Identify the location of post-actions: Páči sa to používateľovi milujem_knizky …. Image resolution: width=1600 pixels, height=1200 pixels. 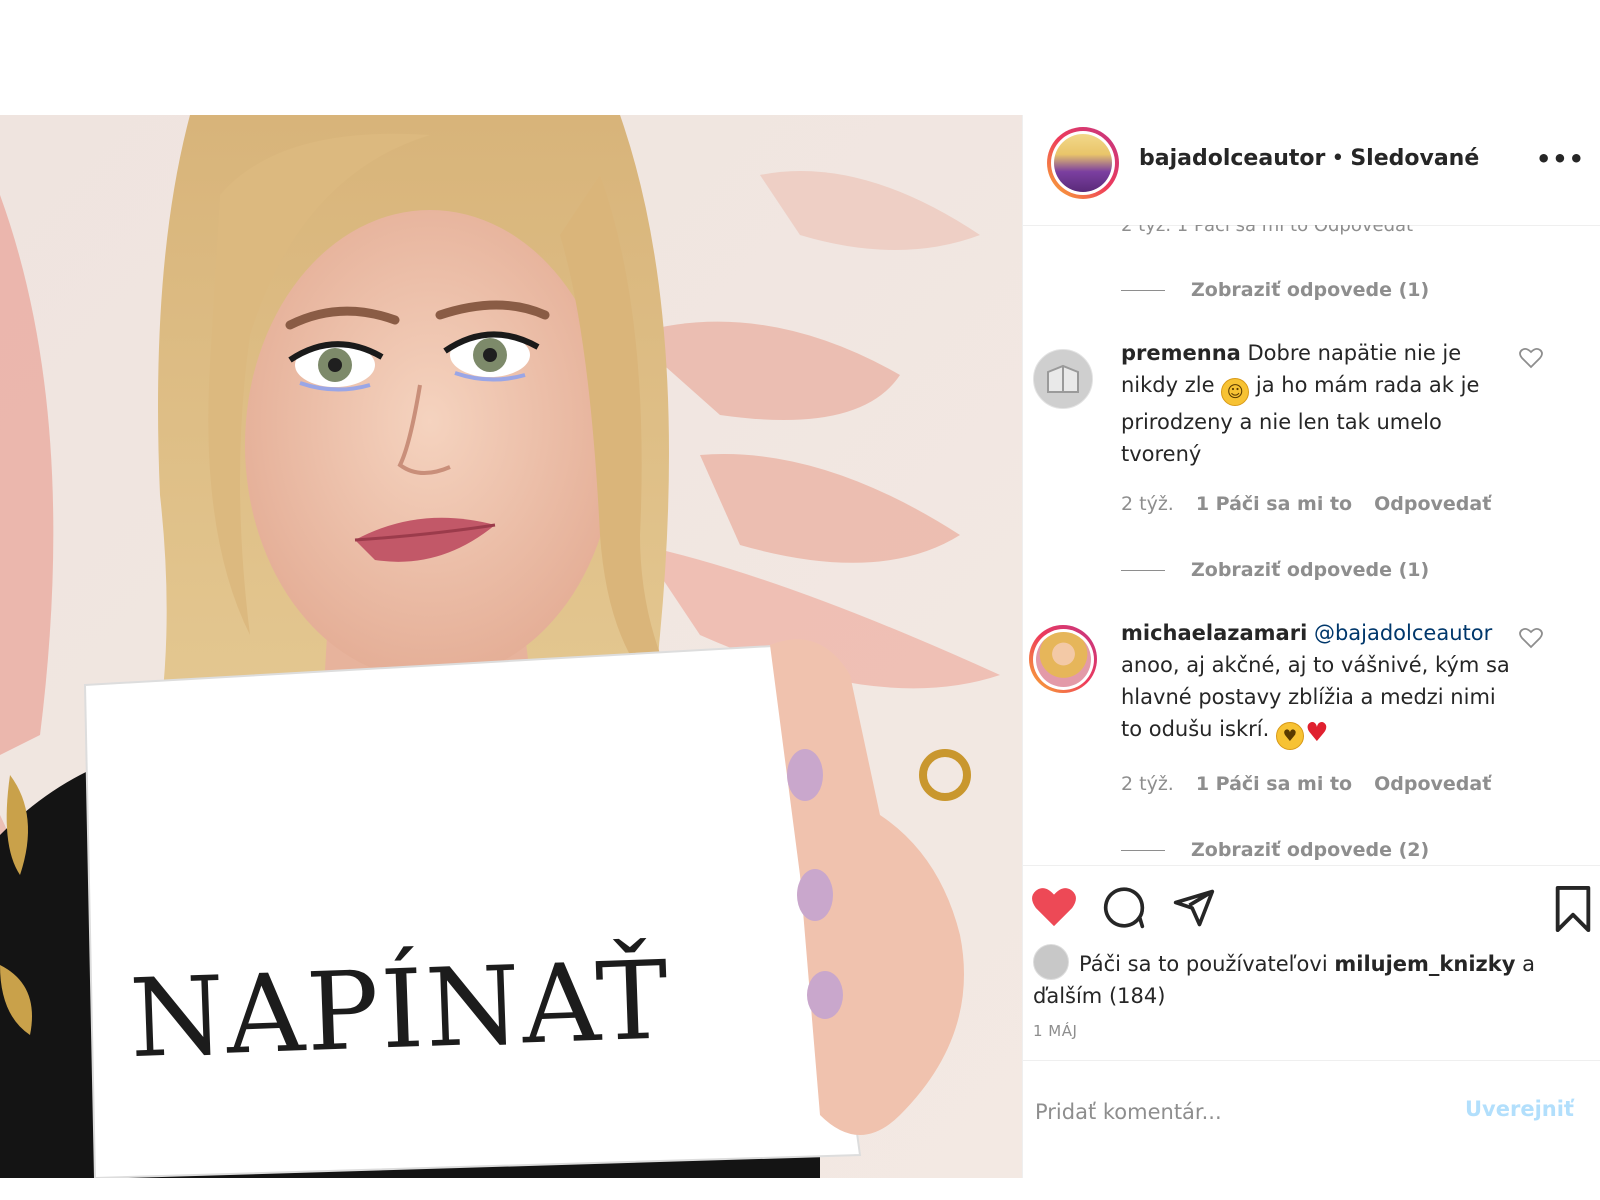
(1311, 965).